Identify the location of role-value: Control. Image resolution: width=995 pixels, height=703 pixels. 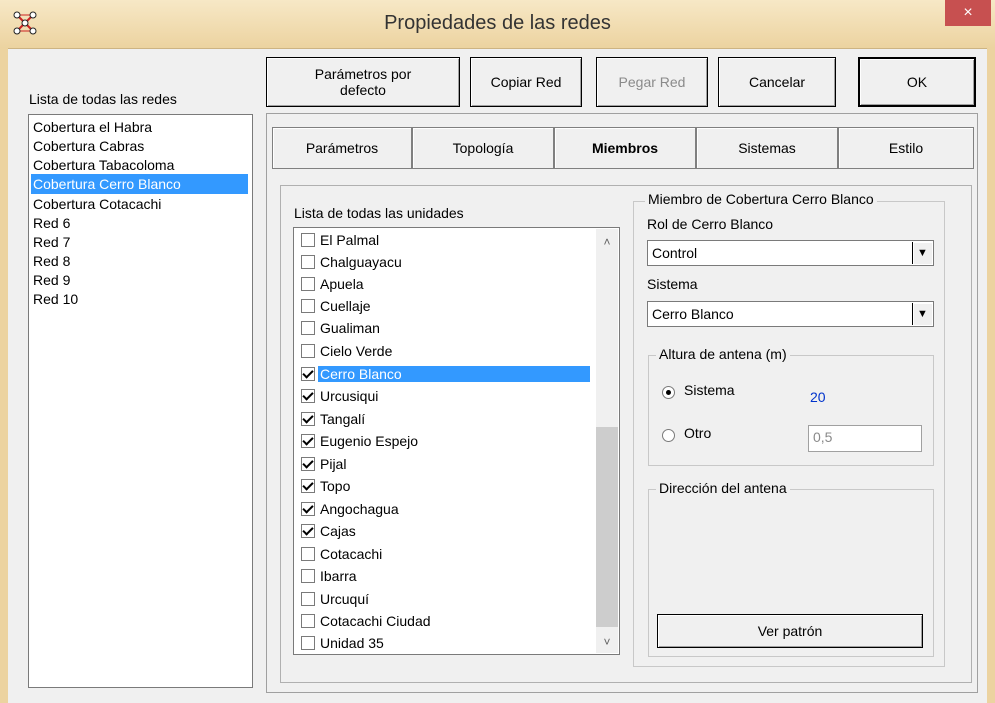
(675, 253).